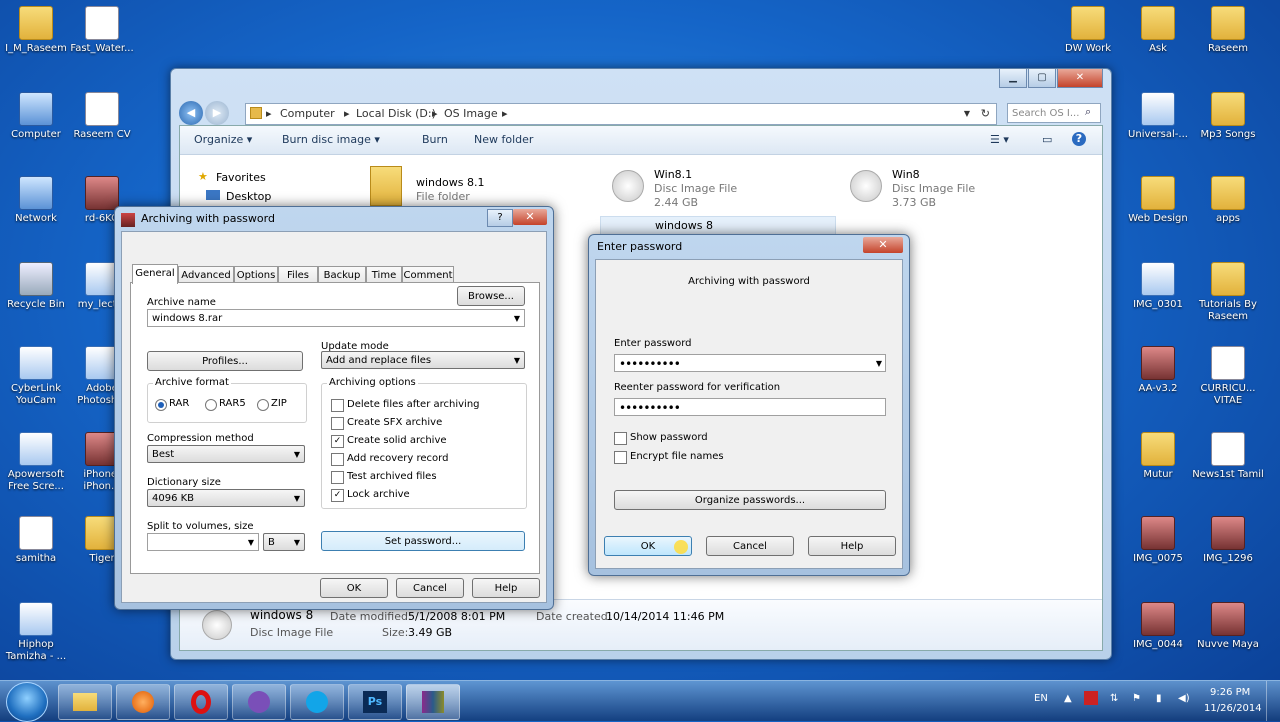  Describe the element at coordinates (1230, 692) in the screenshot. I see `clock-time: 9:26 PM` at that location.